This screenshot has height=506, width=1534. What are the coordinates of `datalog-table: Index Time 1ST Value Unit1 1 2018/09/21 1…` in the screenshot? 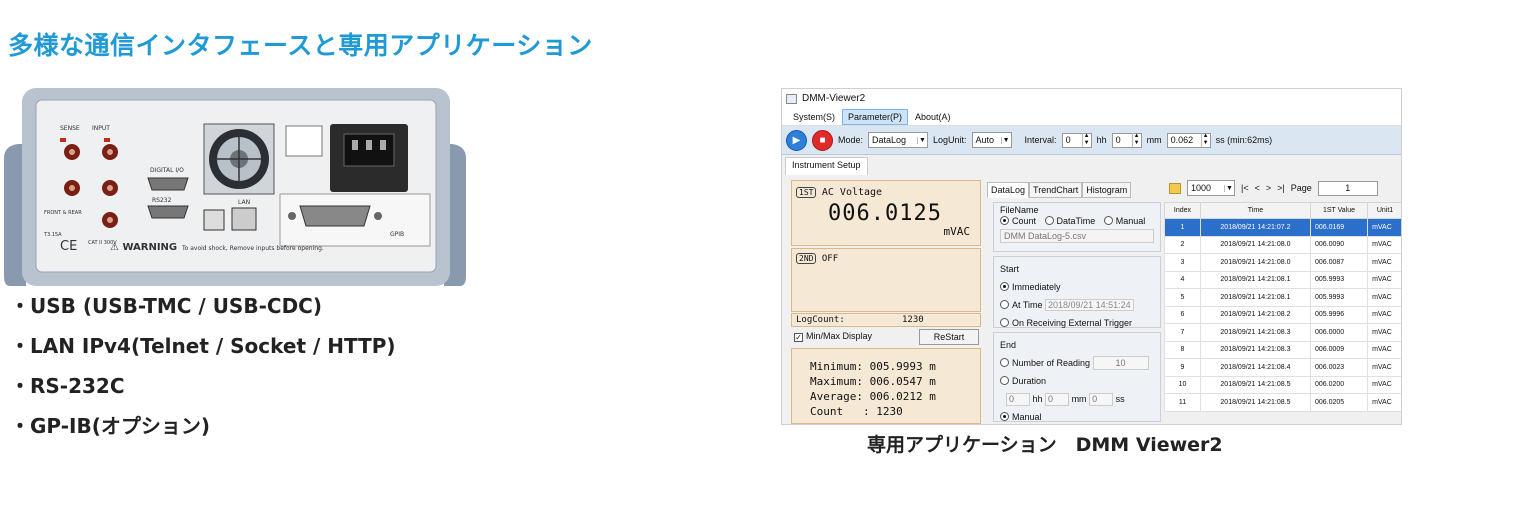 It's located at (1282, 307).